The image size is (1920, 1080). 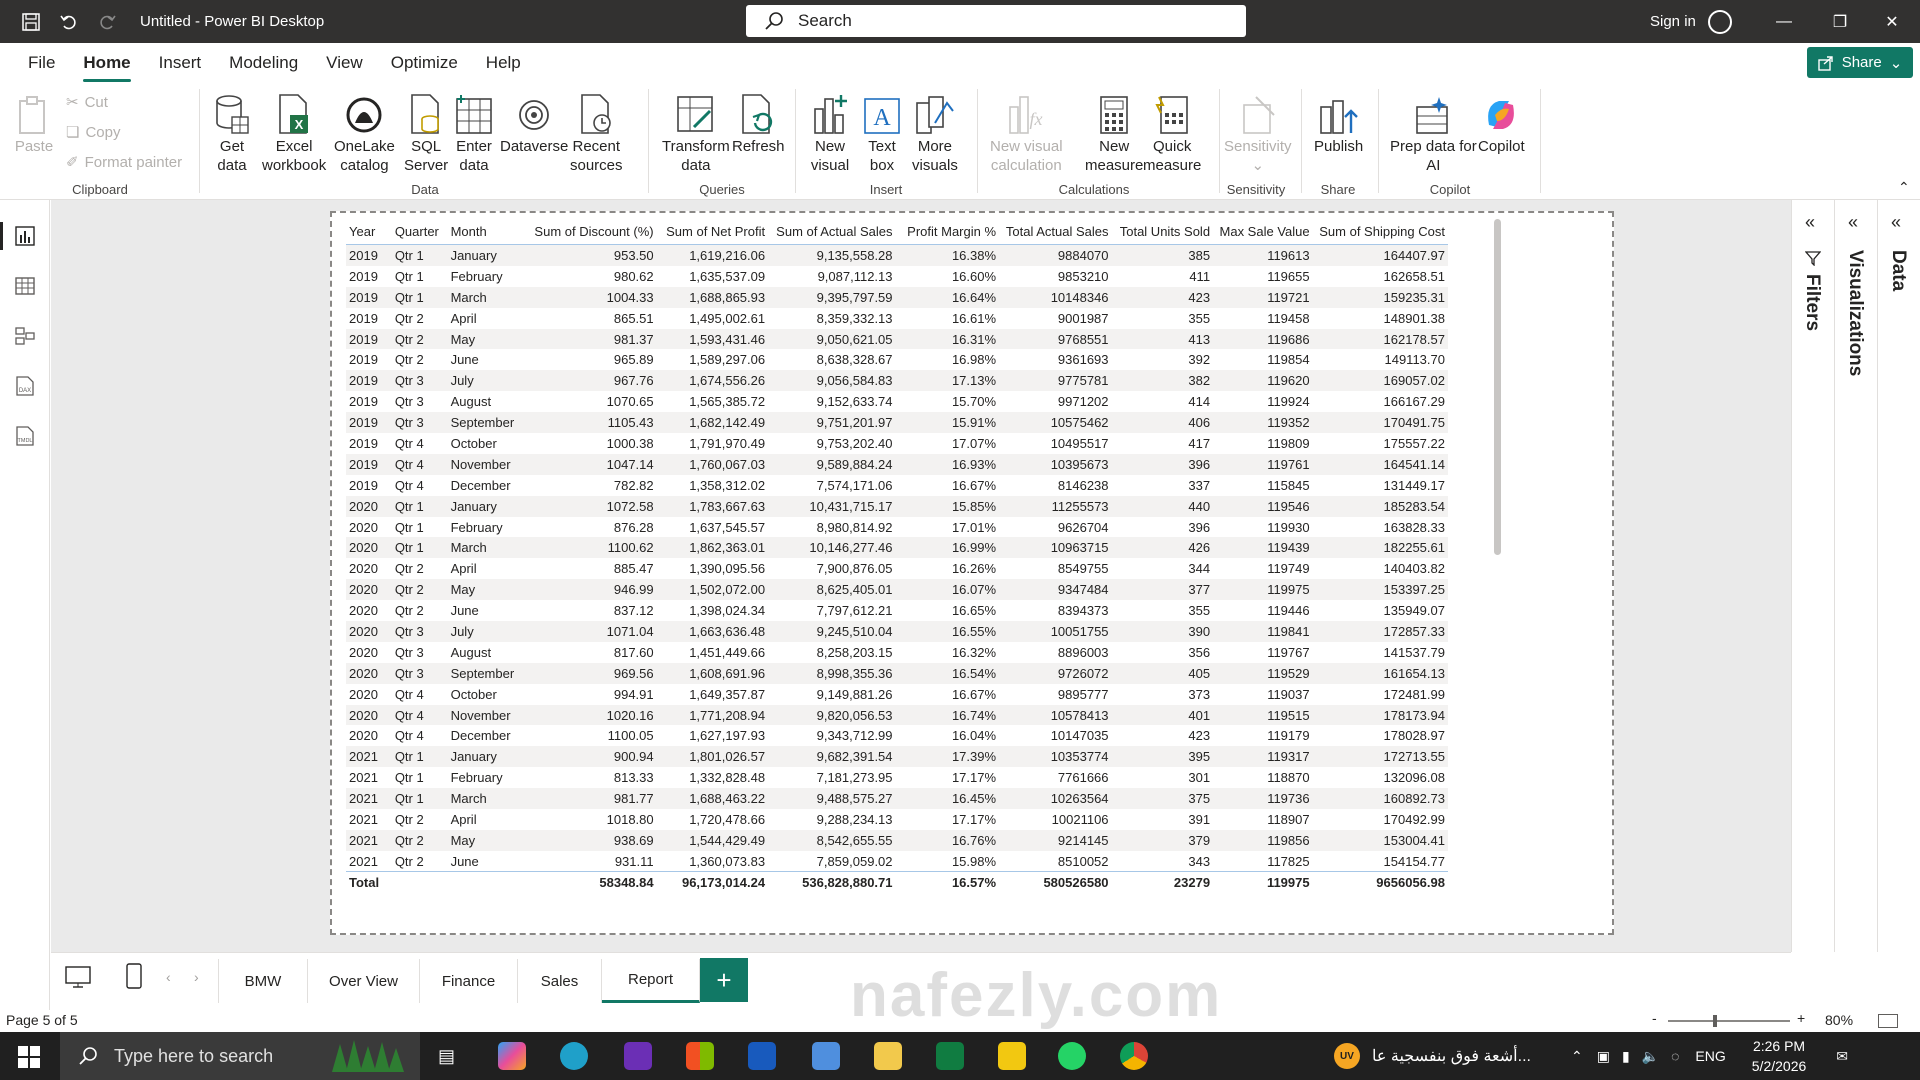 What do you see at coordinates (25, 336) in the screenshot?
I see `model-view-icon` at bounding box center [25, 336].